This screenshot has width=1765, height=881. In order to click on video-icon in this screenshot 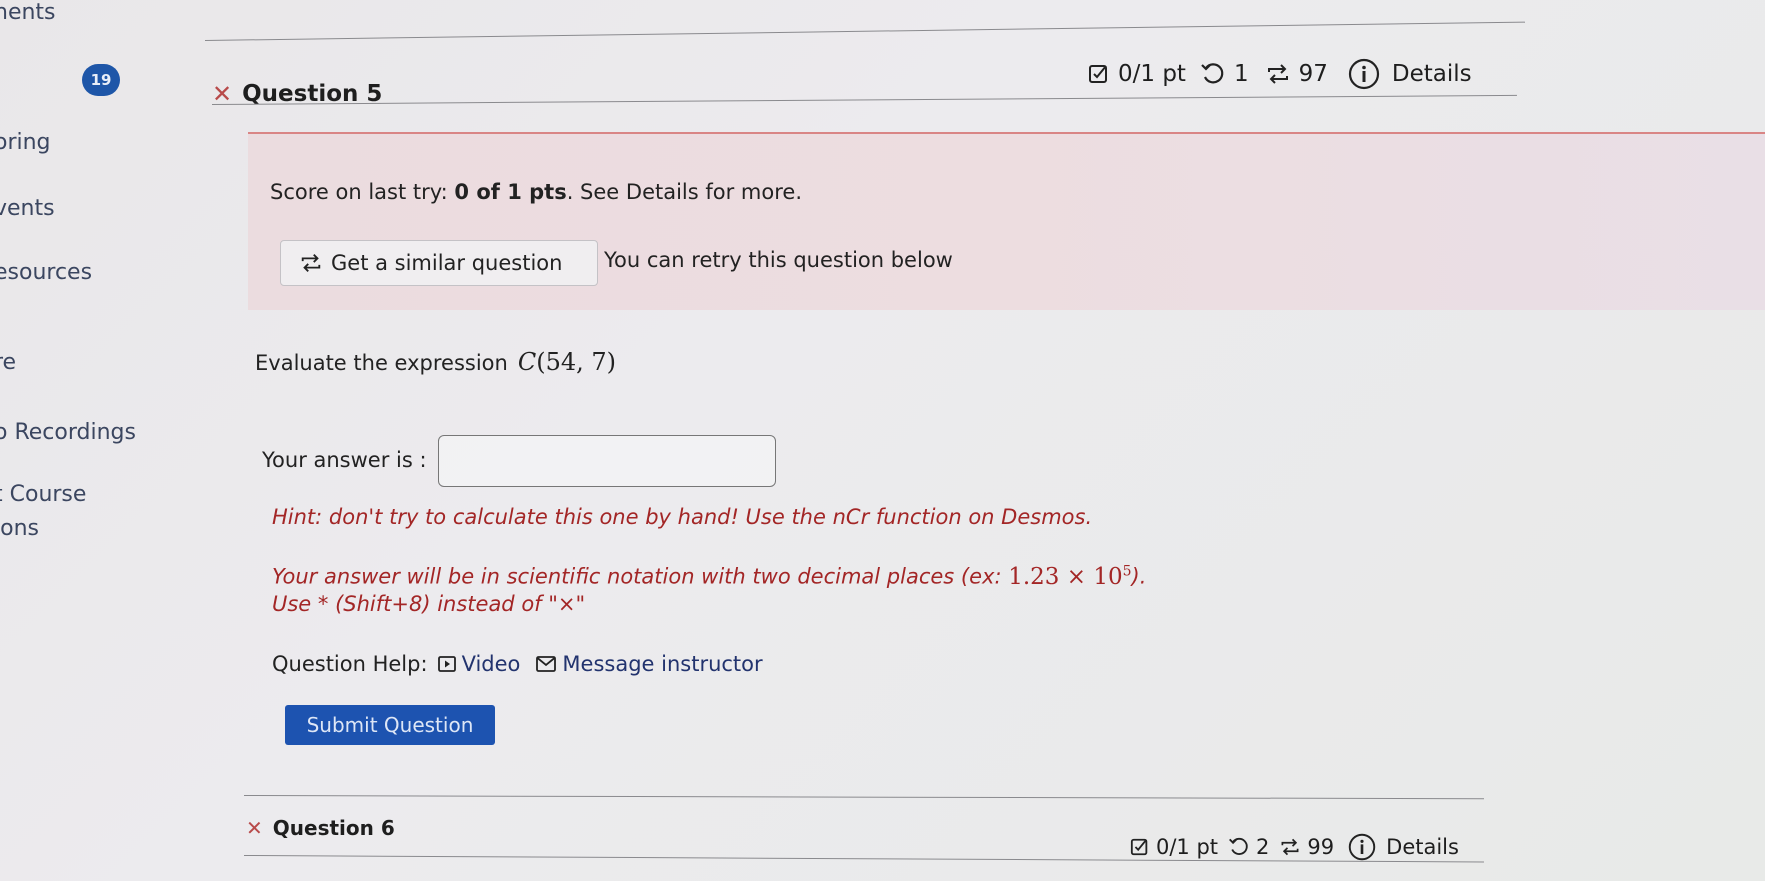, I will do `click(446, 664)`.